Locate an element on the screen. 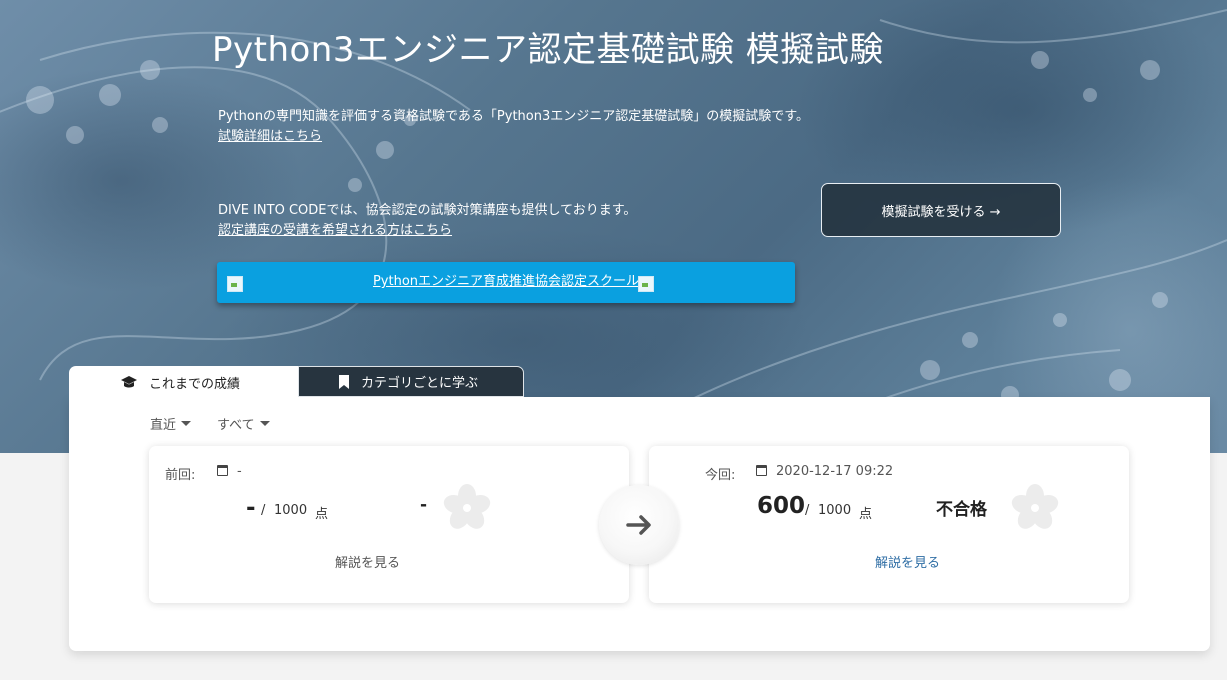 The image size is (1227, 680). period-filter-dropdown: 直近 is located at coordinates (171, 423).